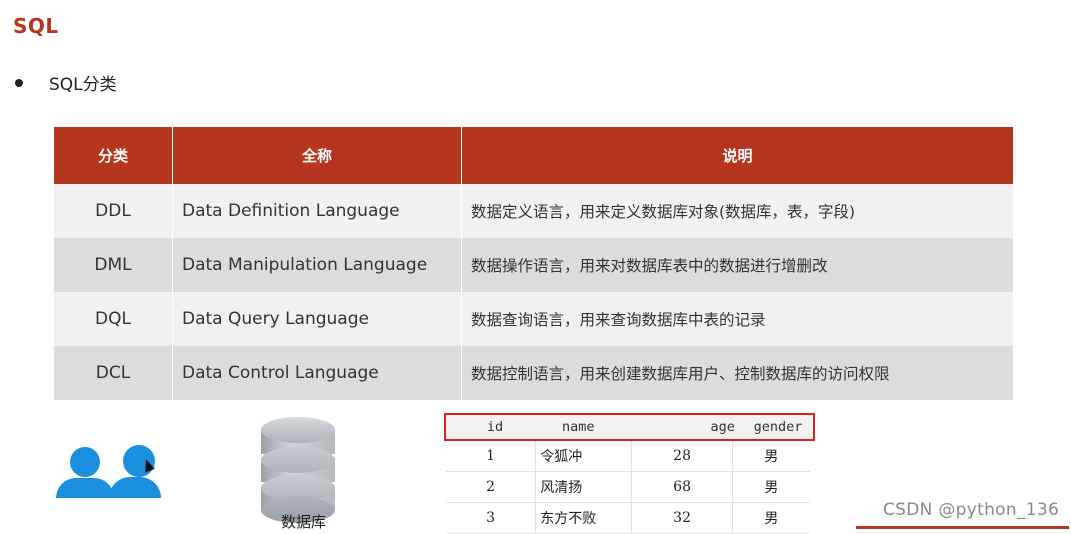 This screenshot has width=1071, height=534. I want to click on bullet-item: SQL分类, so click(65, 82).